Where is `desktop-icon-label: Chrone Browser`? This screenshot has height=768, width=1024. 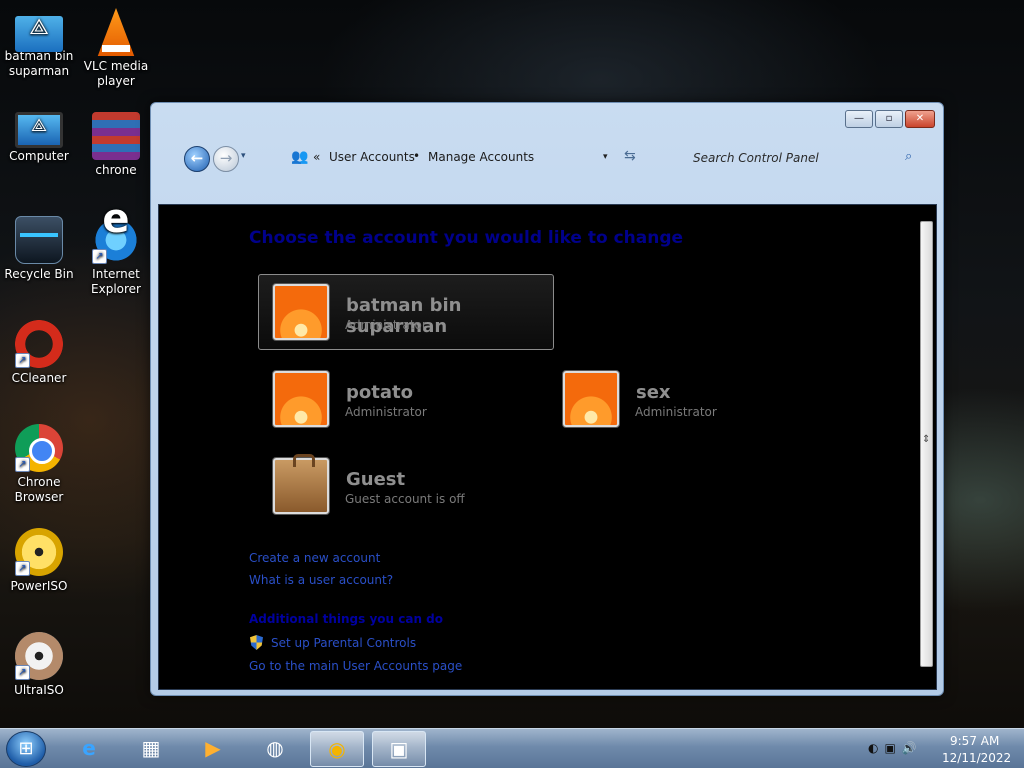
desktop-icon-label: Chrone Browser is located at coordinates (39, 489).